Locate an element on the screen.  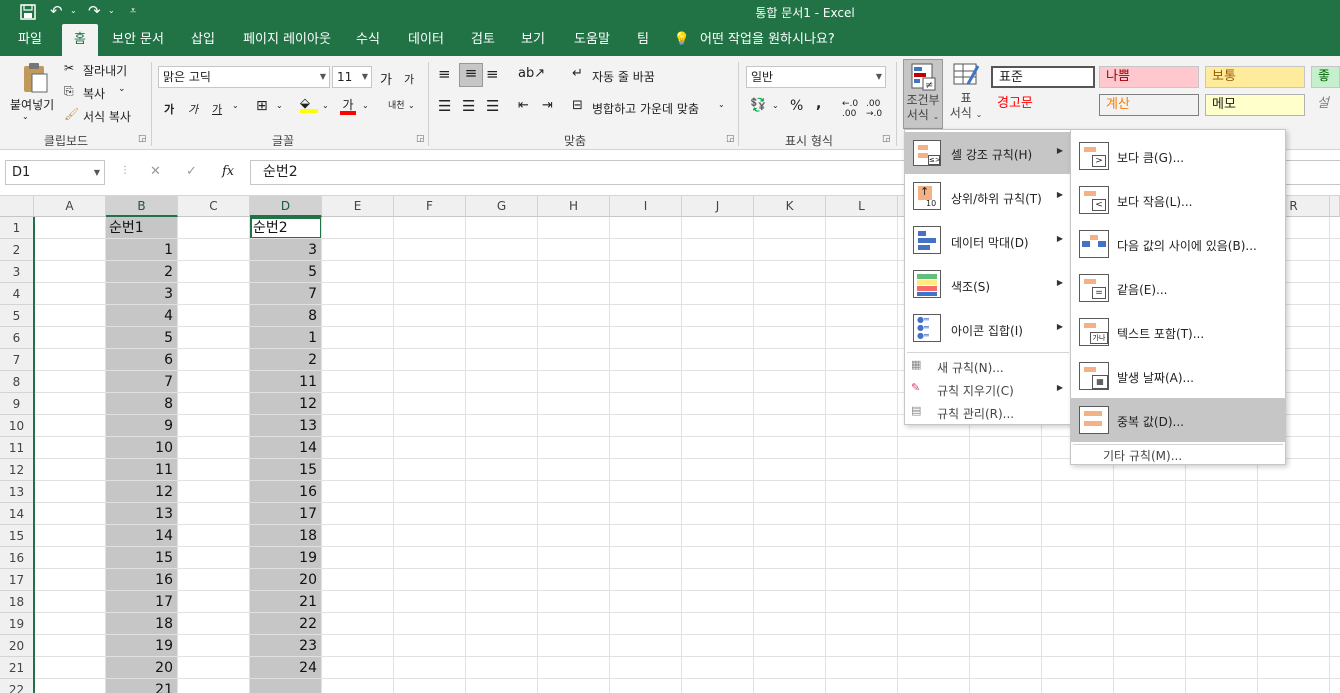
row-header: 13 is located at coordinates (17, 492).